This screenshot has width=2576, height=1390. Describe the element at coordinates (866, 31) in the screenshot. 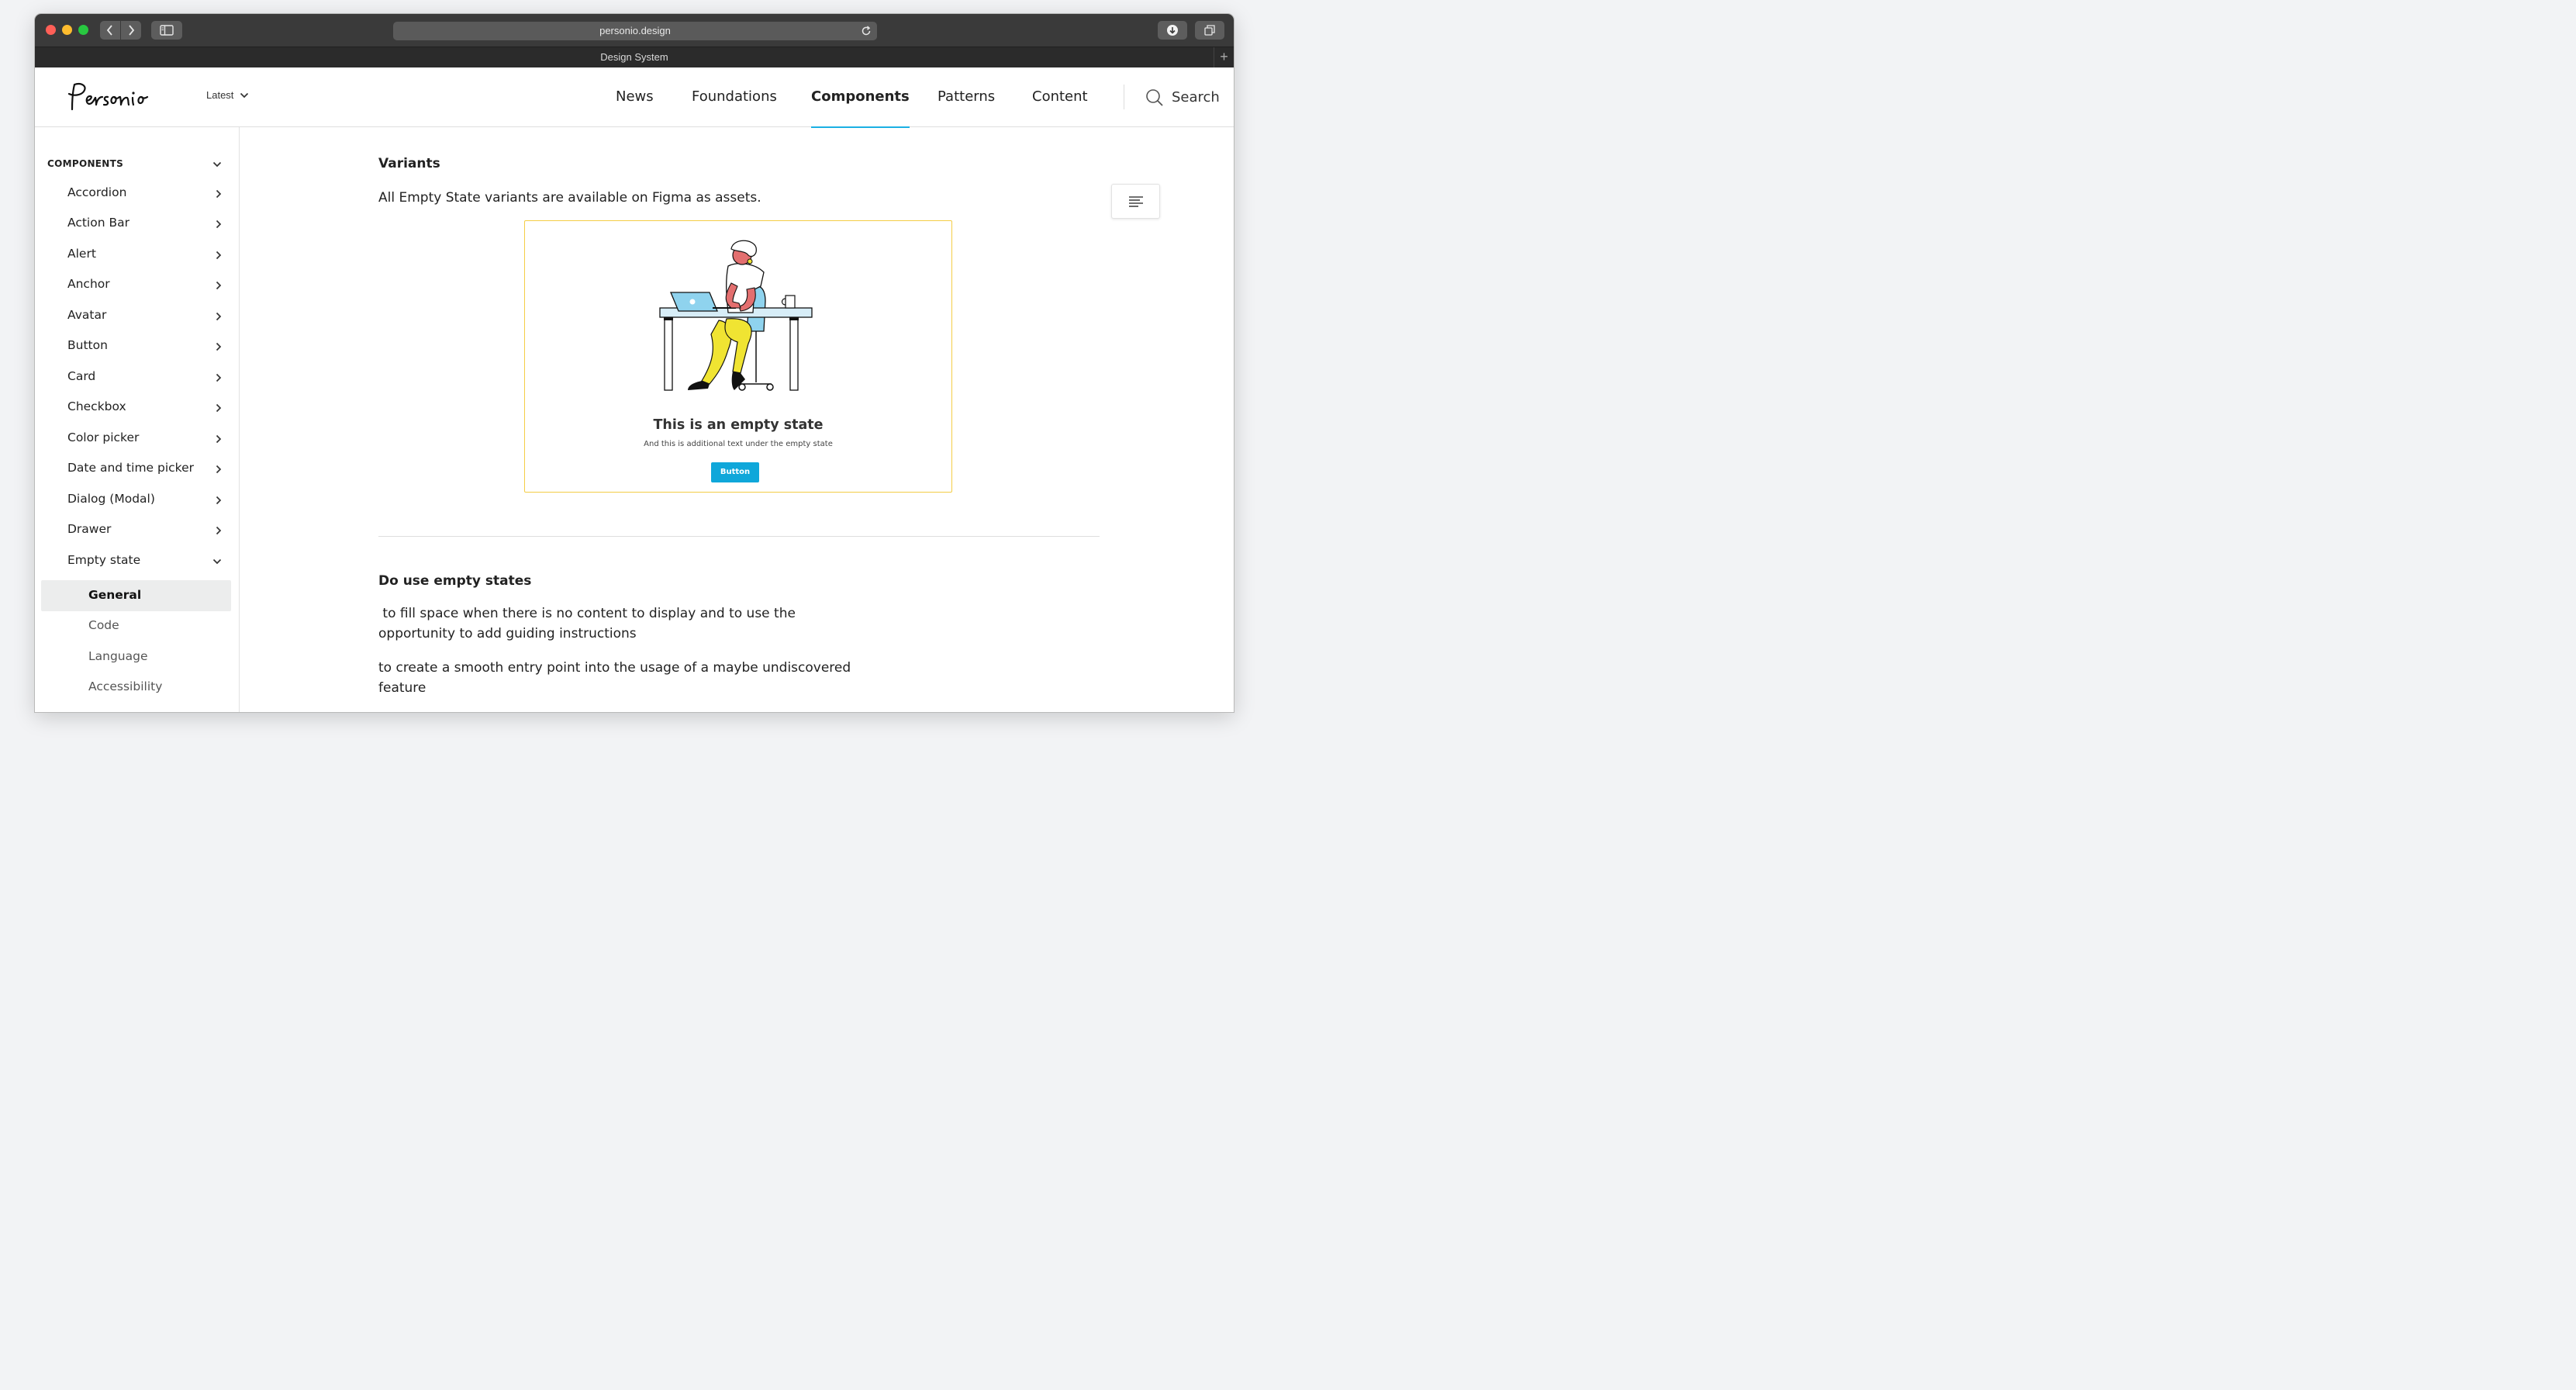

I see `reload-icon` at that location.